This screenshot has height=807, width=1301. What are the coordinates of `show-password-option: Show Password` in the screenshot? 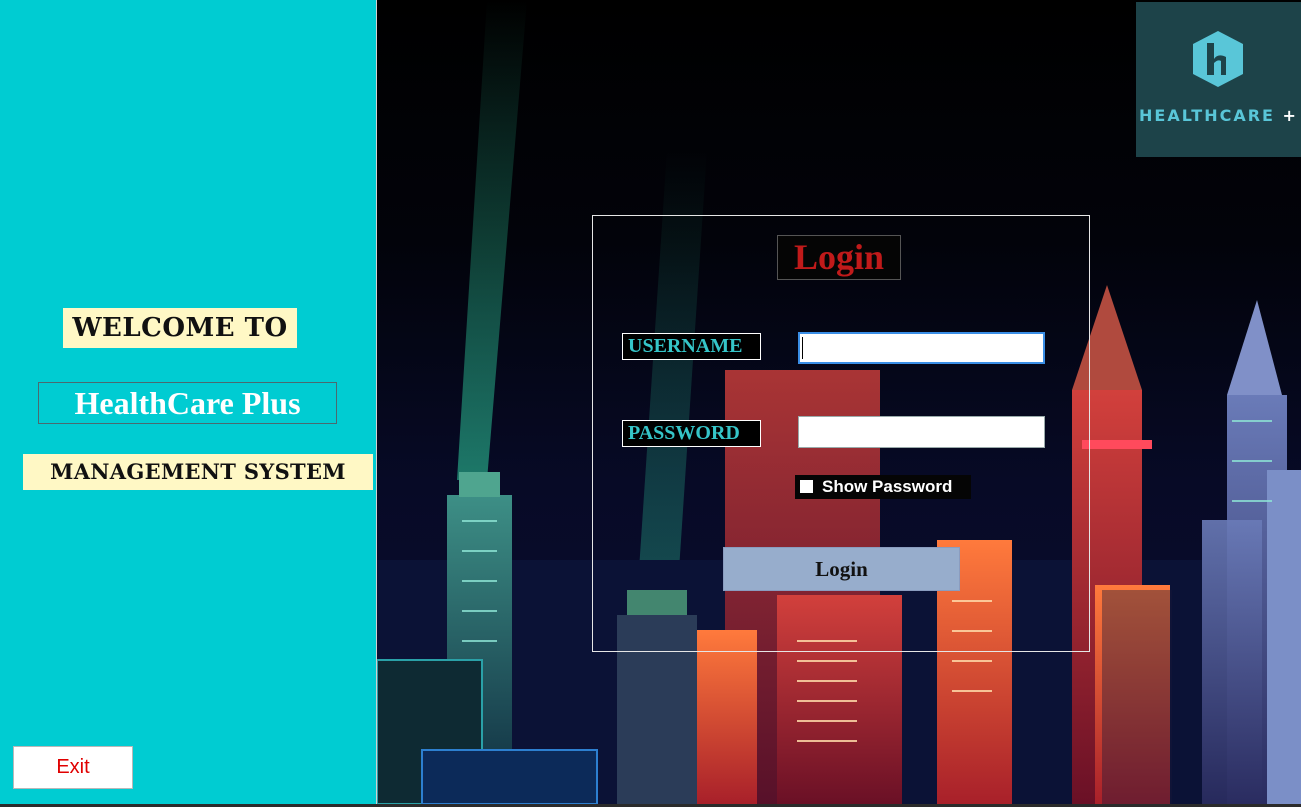 It's located at (883, 487).